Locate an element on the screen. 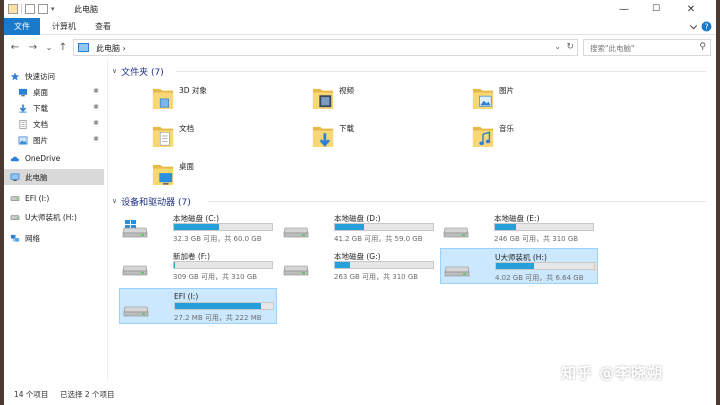 The height and width of the screenshot is (405, 720). folder-item: 文档 is located at coordinates (223, 138).